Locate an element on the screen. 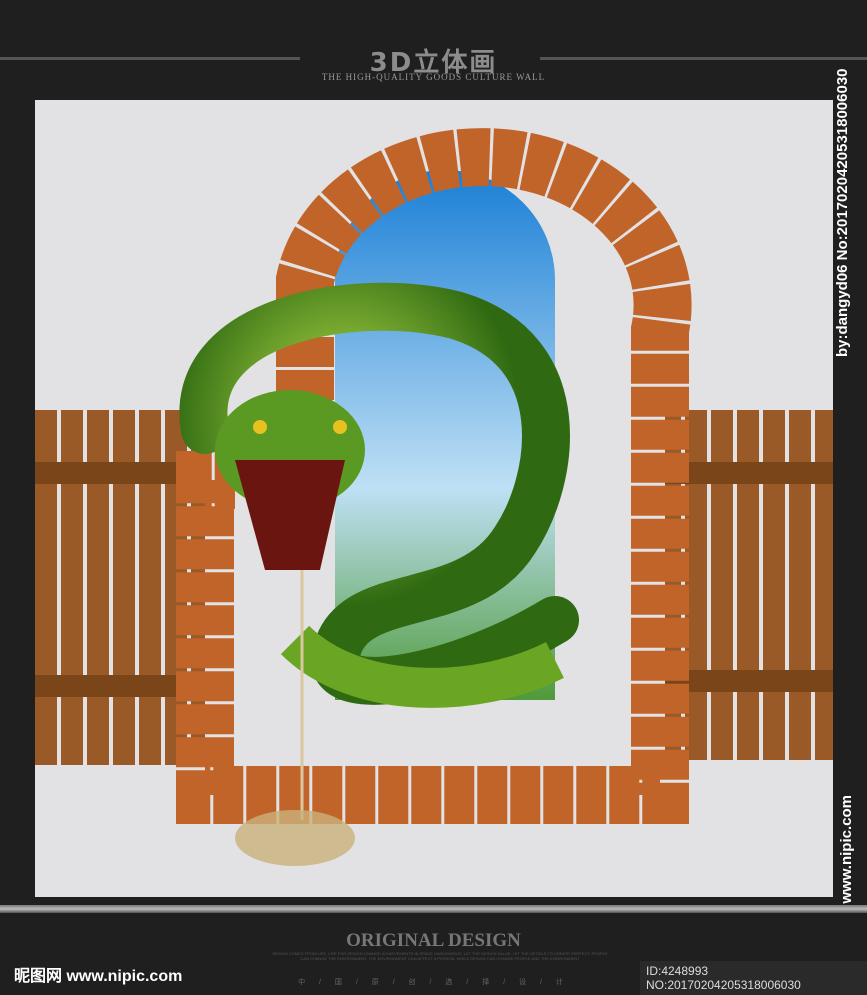 Image resolution: width=867 pixels, height=995 pixels. image-id: ID:4248993 NO:20170204205318006030 is located at coordinates (753, 978).